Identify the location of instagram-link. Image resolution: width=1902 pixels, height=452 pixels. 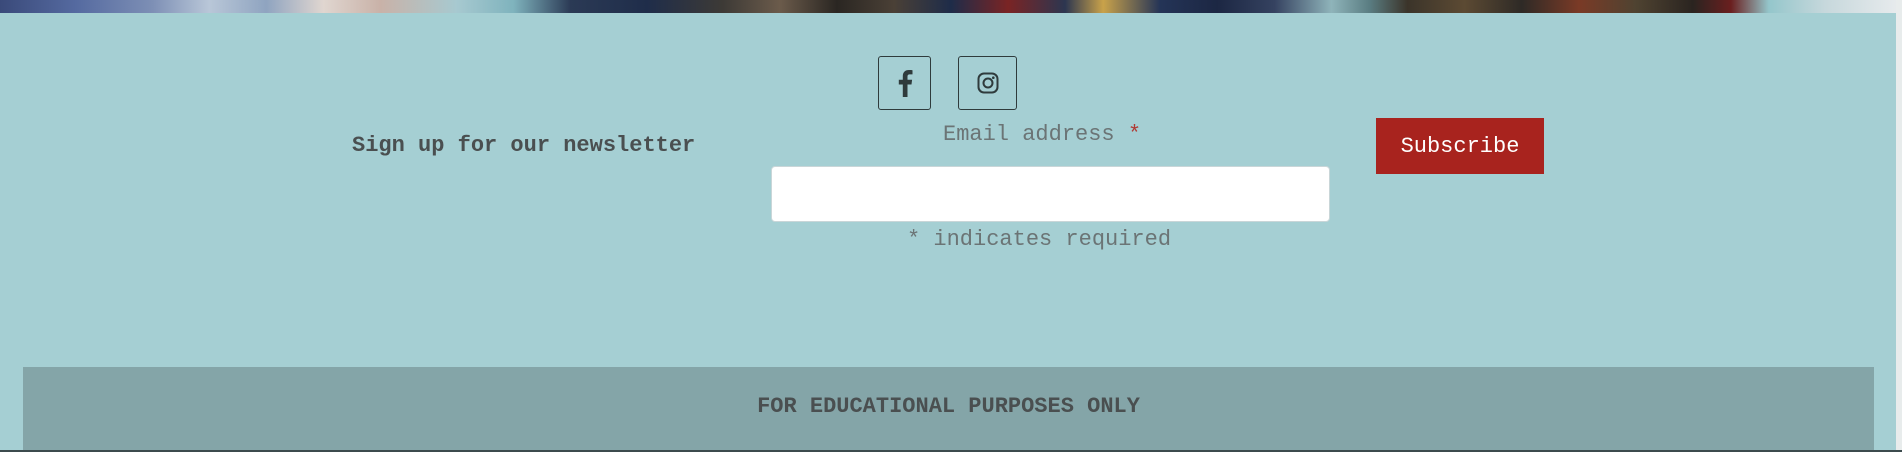
(987, 83).